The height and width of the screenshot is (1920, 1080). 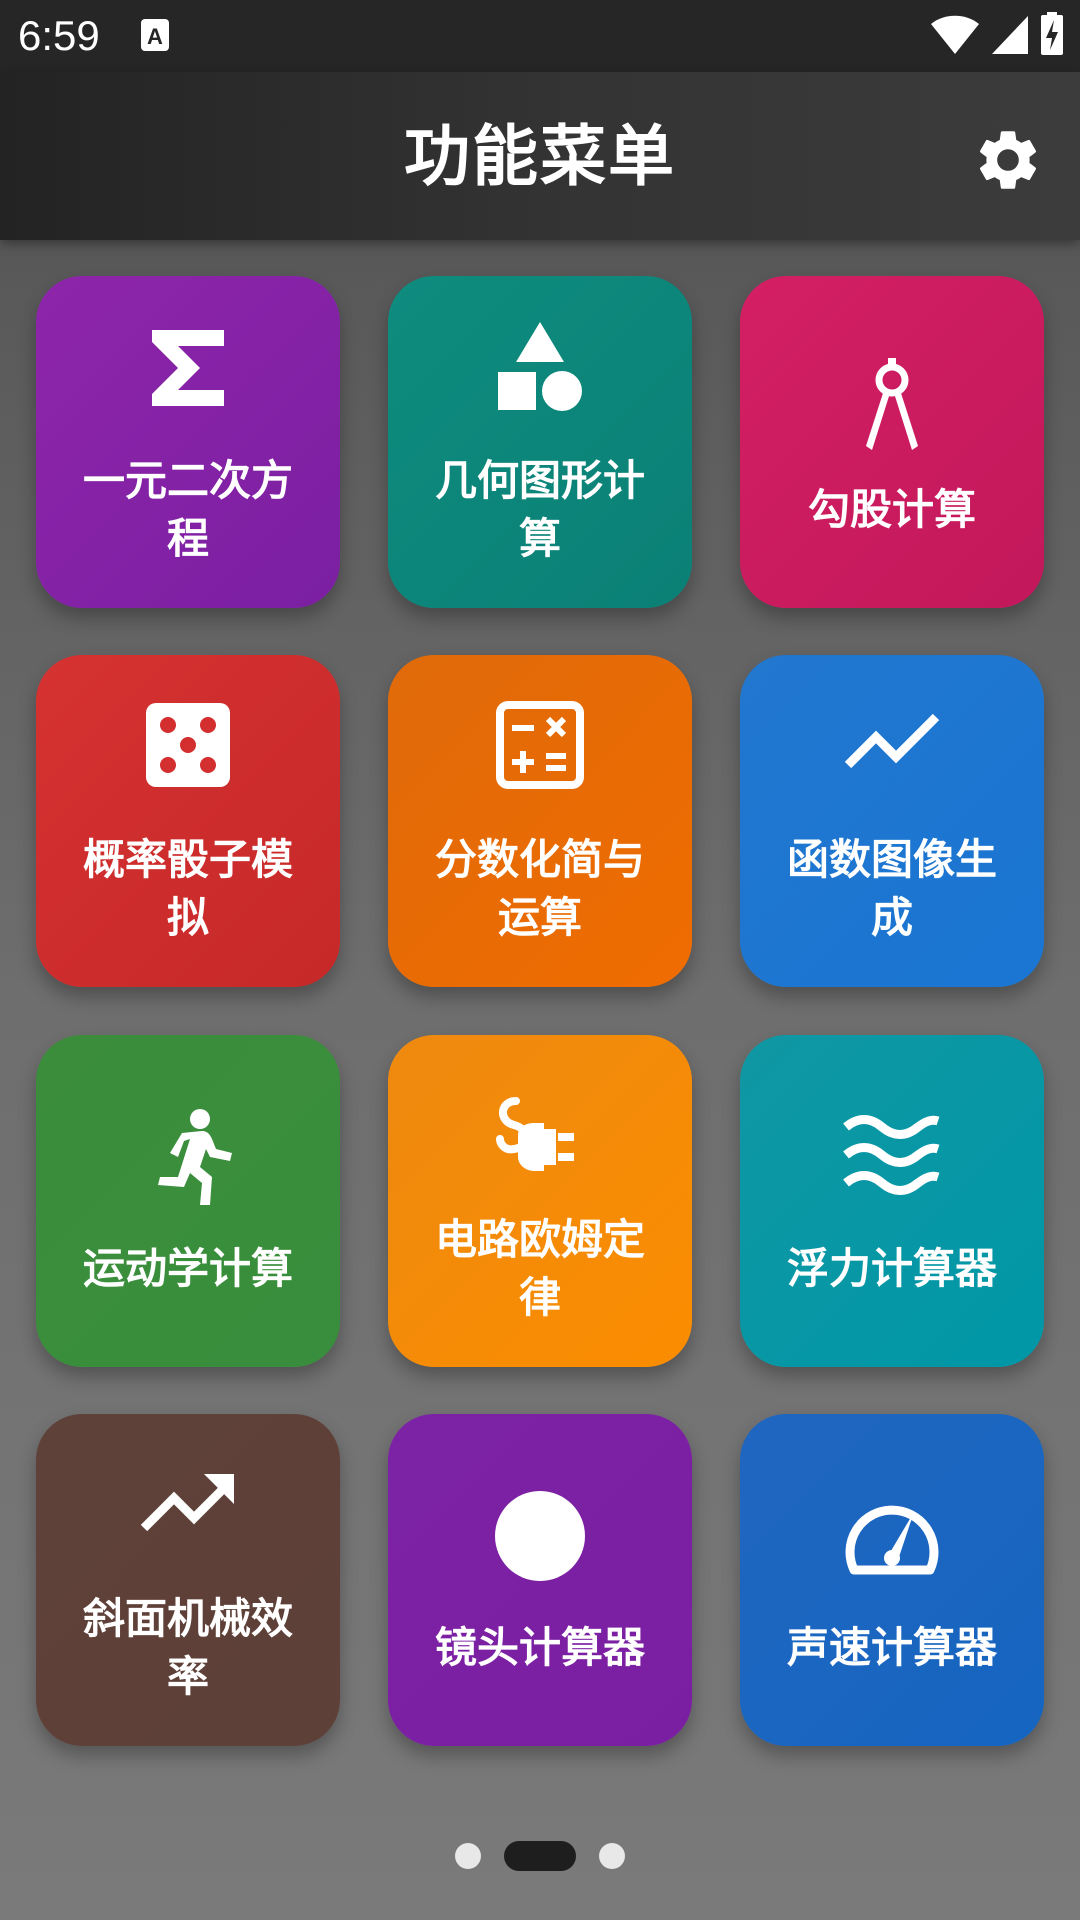 What do you see at coordinates (59, 35) in the screenshot?
I see `status-time: 6:59` at bounding box center [59, 35].